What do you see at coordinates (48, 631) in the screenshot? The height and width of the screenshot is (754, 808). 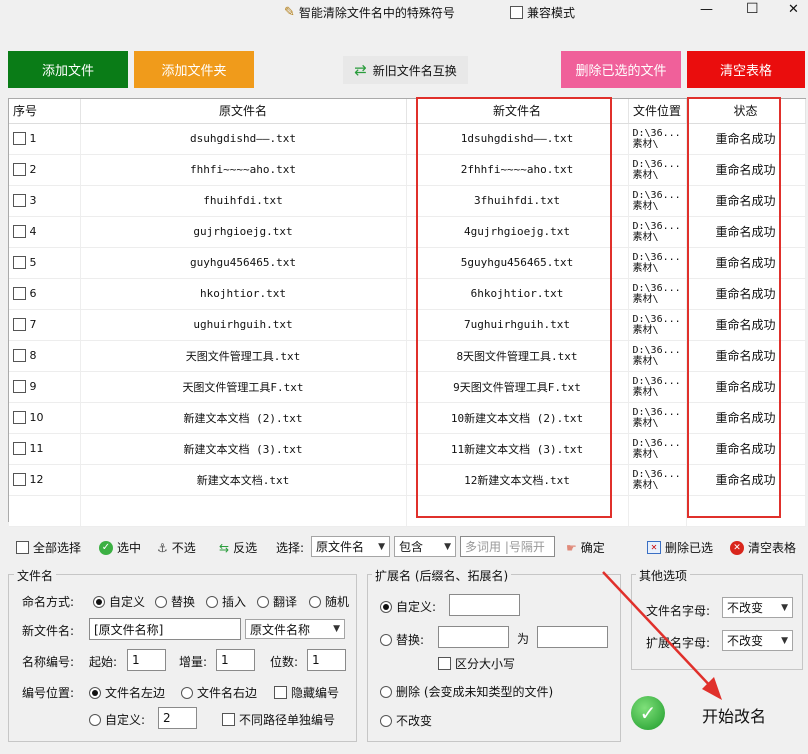 I see `new-name-label: 新文件名:` at bounding box center [48, 631].